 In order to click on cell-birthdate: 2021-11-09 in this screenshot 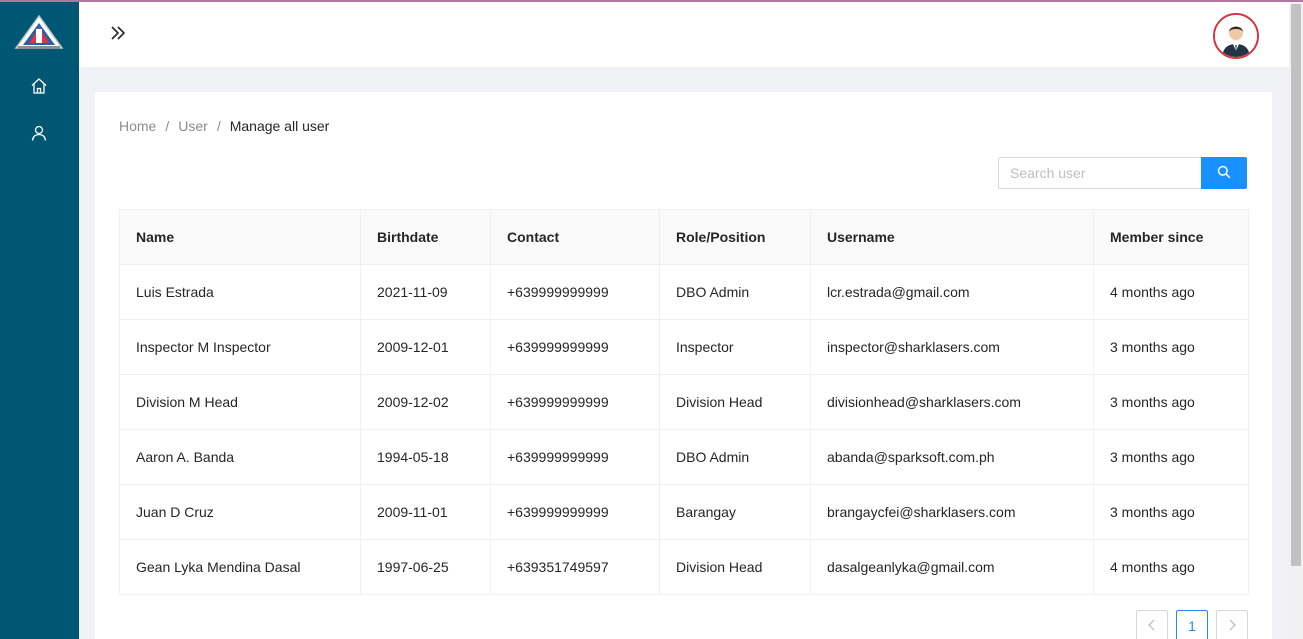, I will do `click(425, 292)`.